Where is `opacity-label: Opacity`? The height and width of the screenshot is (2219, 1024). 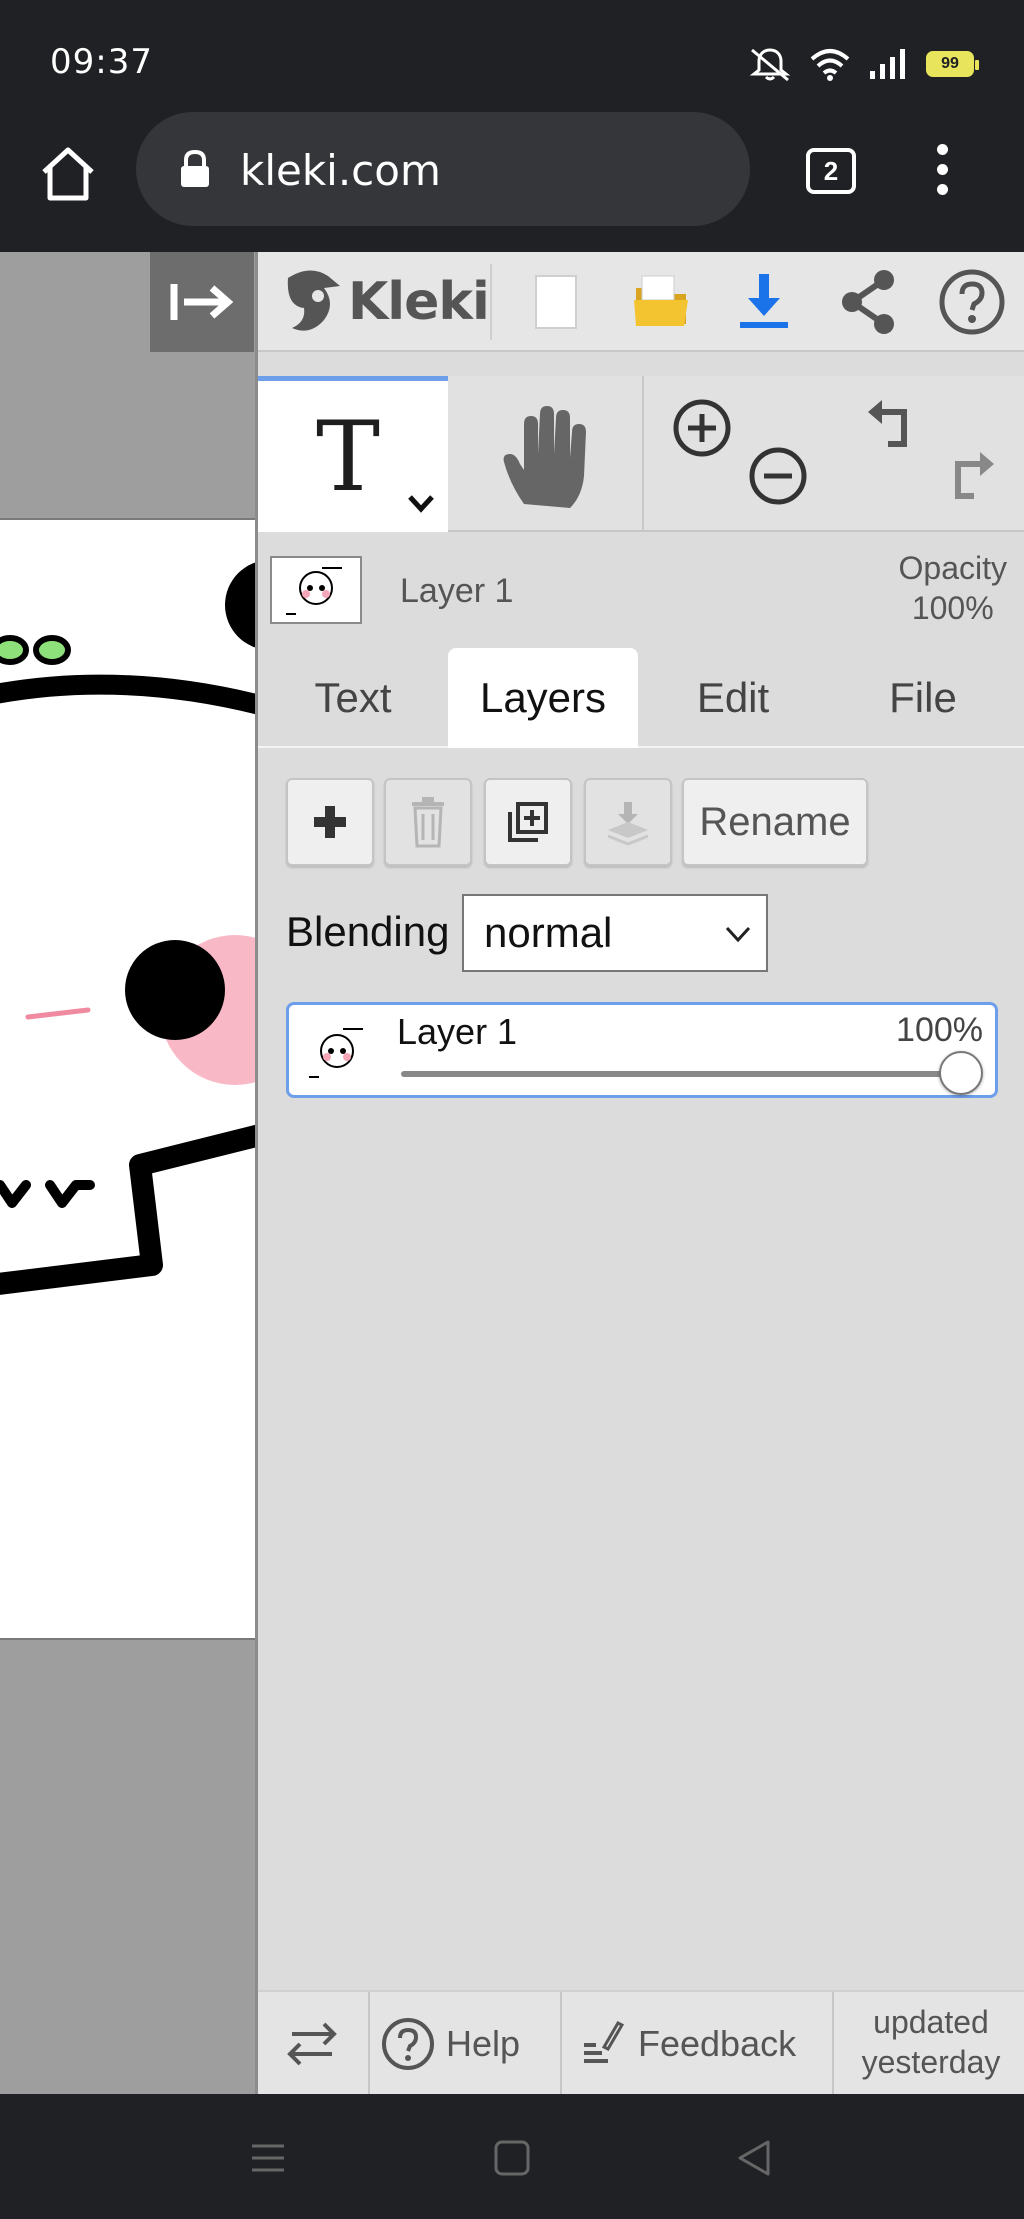 opacity-label: Opacity is located at coordinates (952, 568).